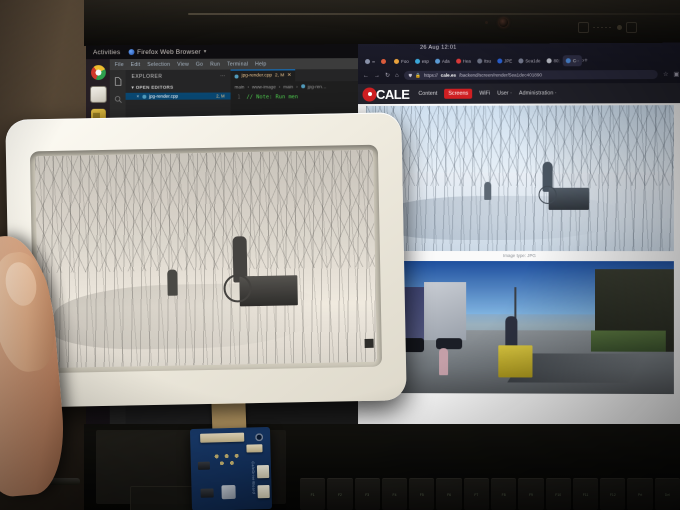 Image resolution: width=680 pixels, height=510 pixels. Describe the element at coordinates (519, 256) in the screenshot. I see `image-type-caption: Image type: JPG` at that location.